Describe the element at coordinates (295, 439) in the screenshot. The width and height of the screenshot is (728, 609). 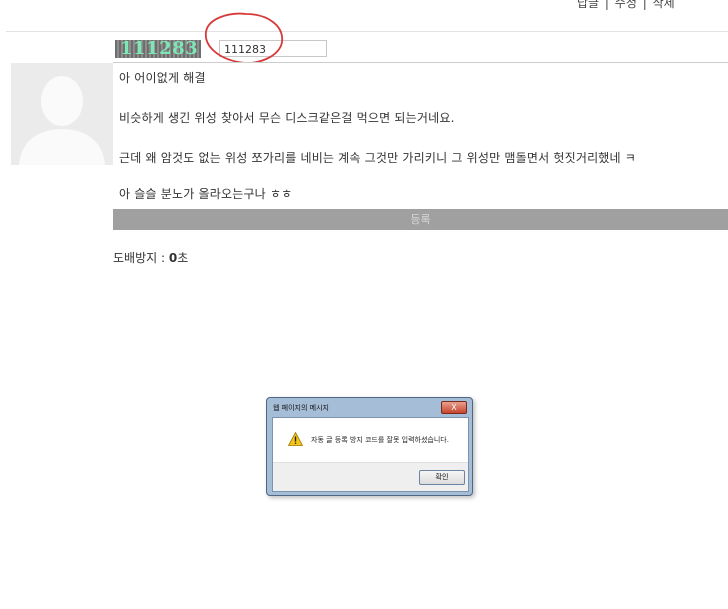
I see `warning-icon` at that location.